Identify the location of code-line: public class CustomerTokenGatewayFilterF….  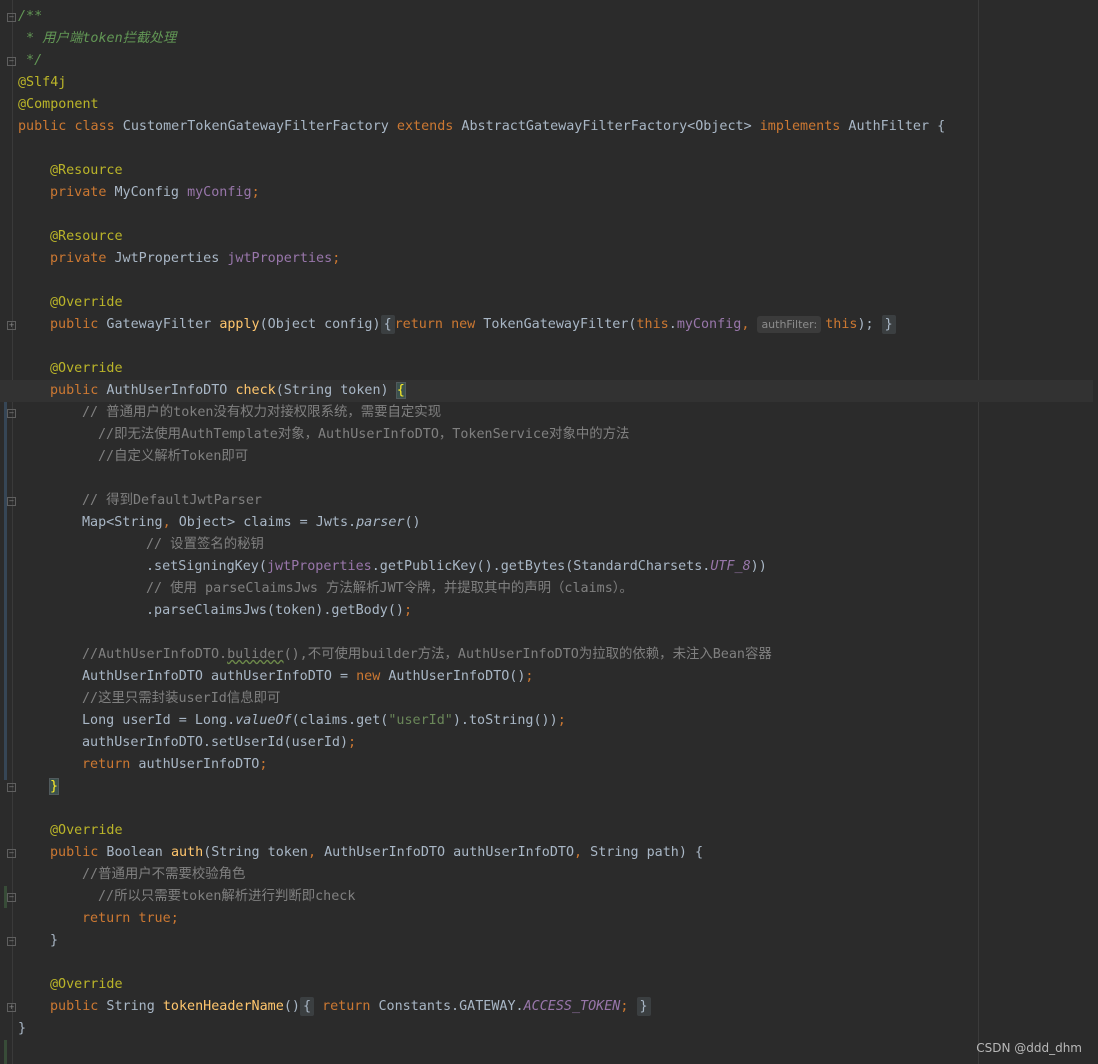
(555, 127).